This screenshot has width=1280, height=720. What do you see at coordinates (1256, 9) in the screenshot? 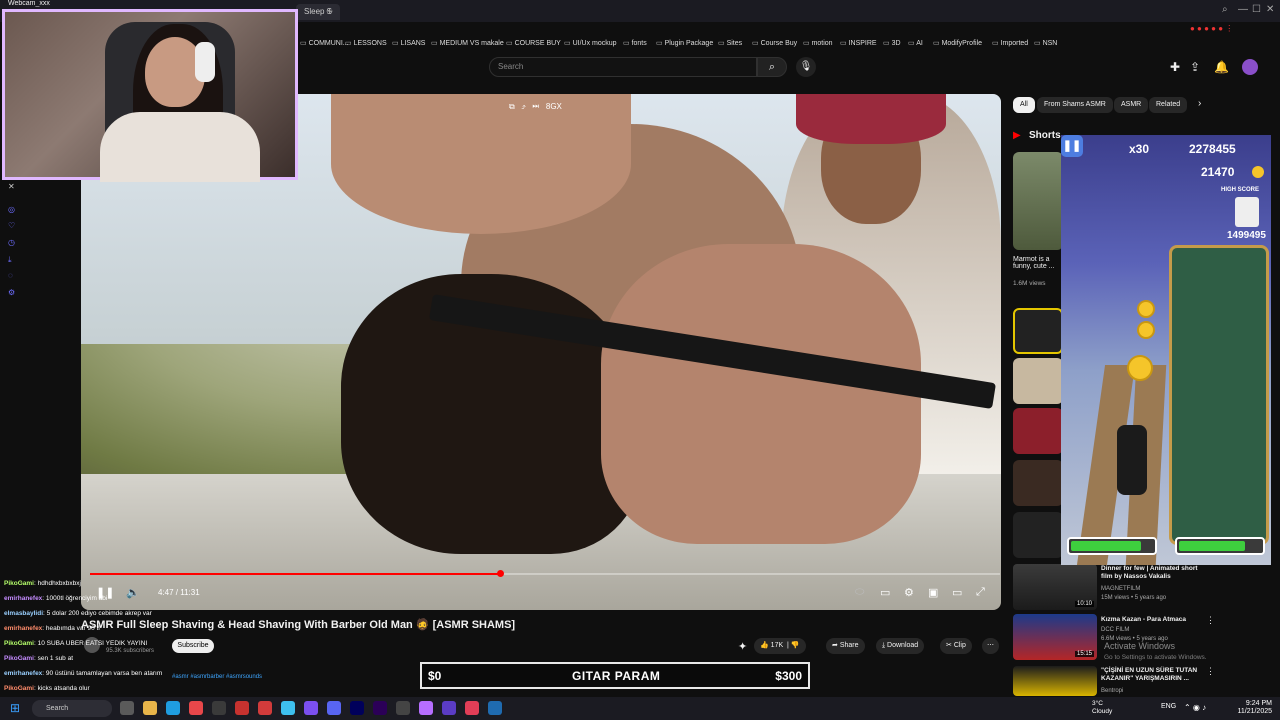
I see `maximize-icon: ☐` at bounding box center [1256, 9].